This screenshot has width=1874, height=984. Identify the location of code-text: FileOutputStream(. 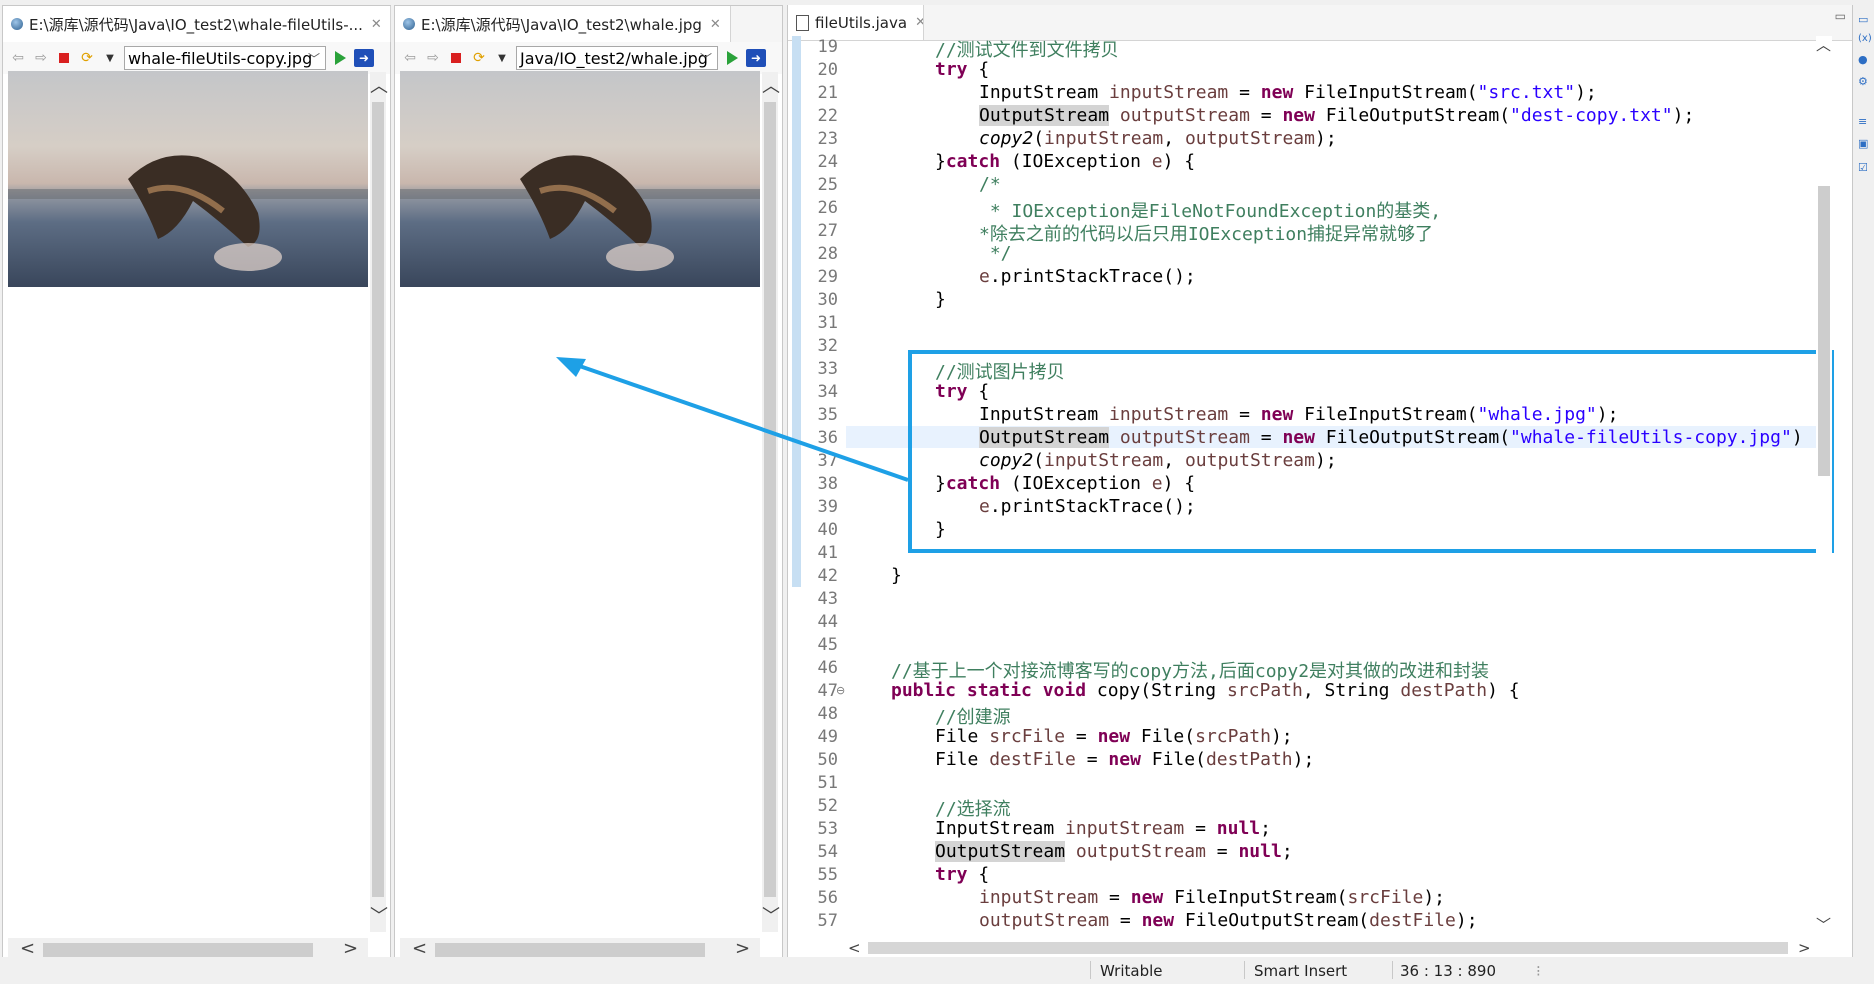
(1272, 920).